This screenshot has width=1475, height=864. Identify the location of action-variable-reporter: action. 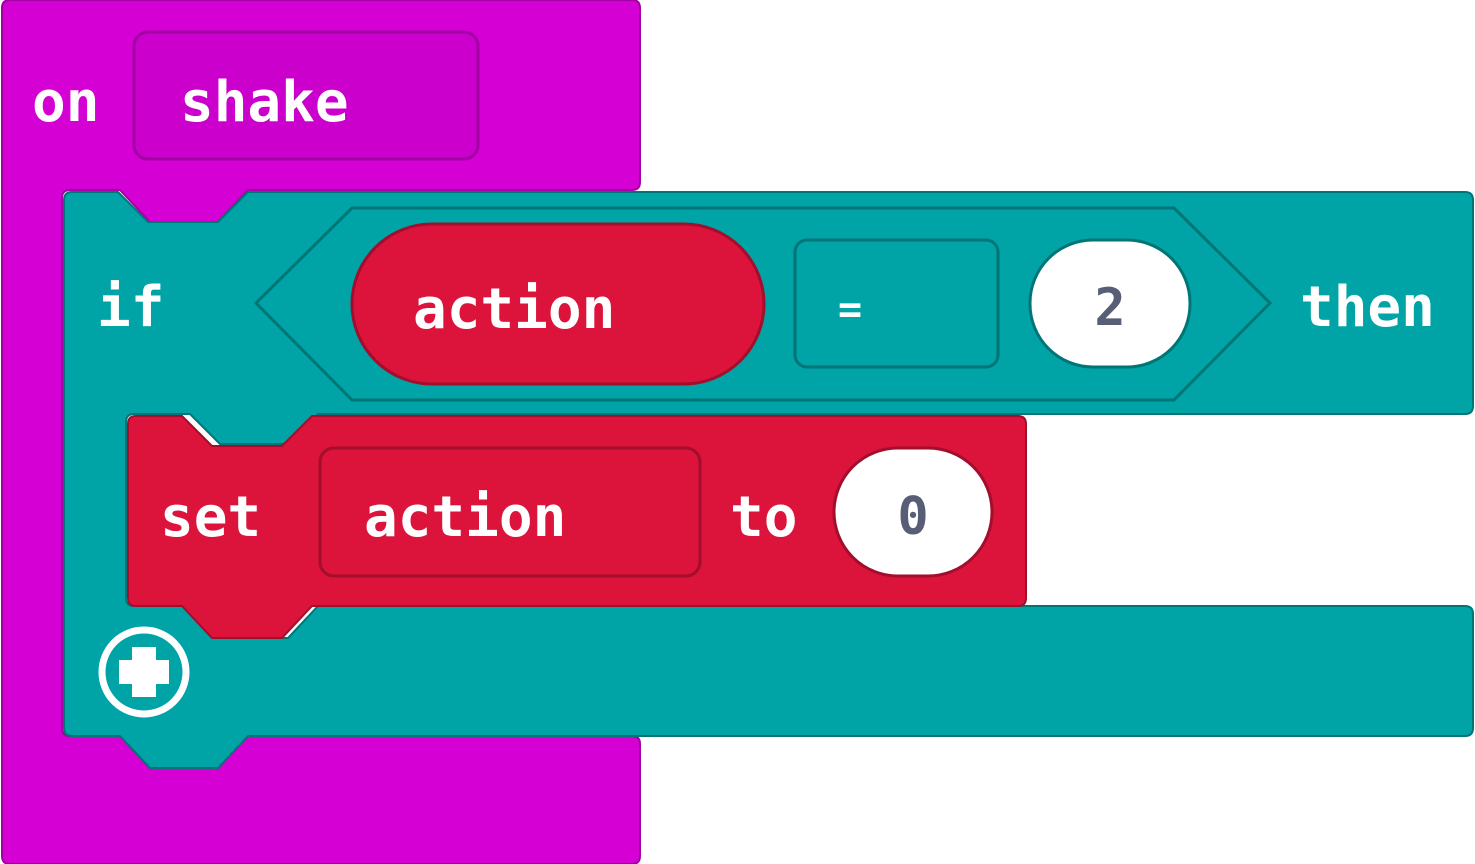
(558, 304).